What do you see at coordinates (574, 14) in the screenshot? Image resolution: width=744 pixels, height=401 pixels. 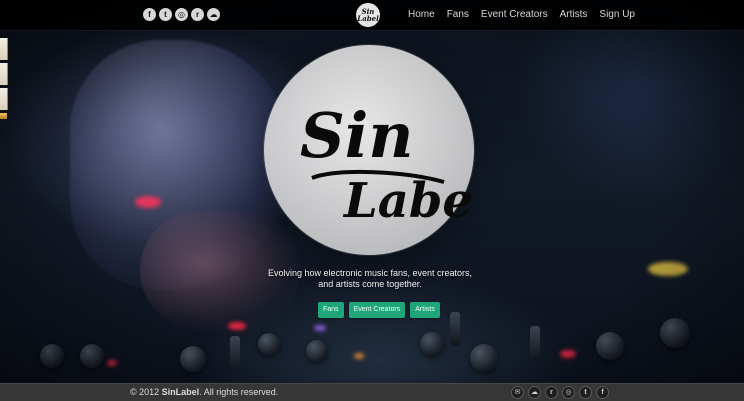 I see `nav-artists: Artists` at bounding box center [574, 14].